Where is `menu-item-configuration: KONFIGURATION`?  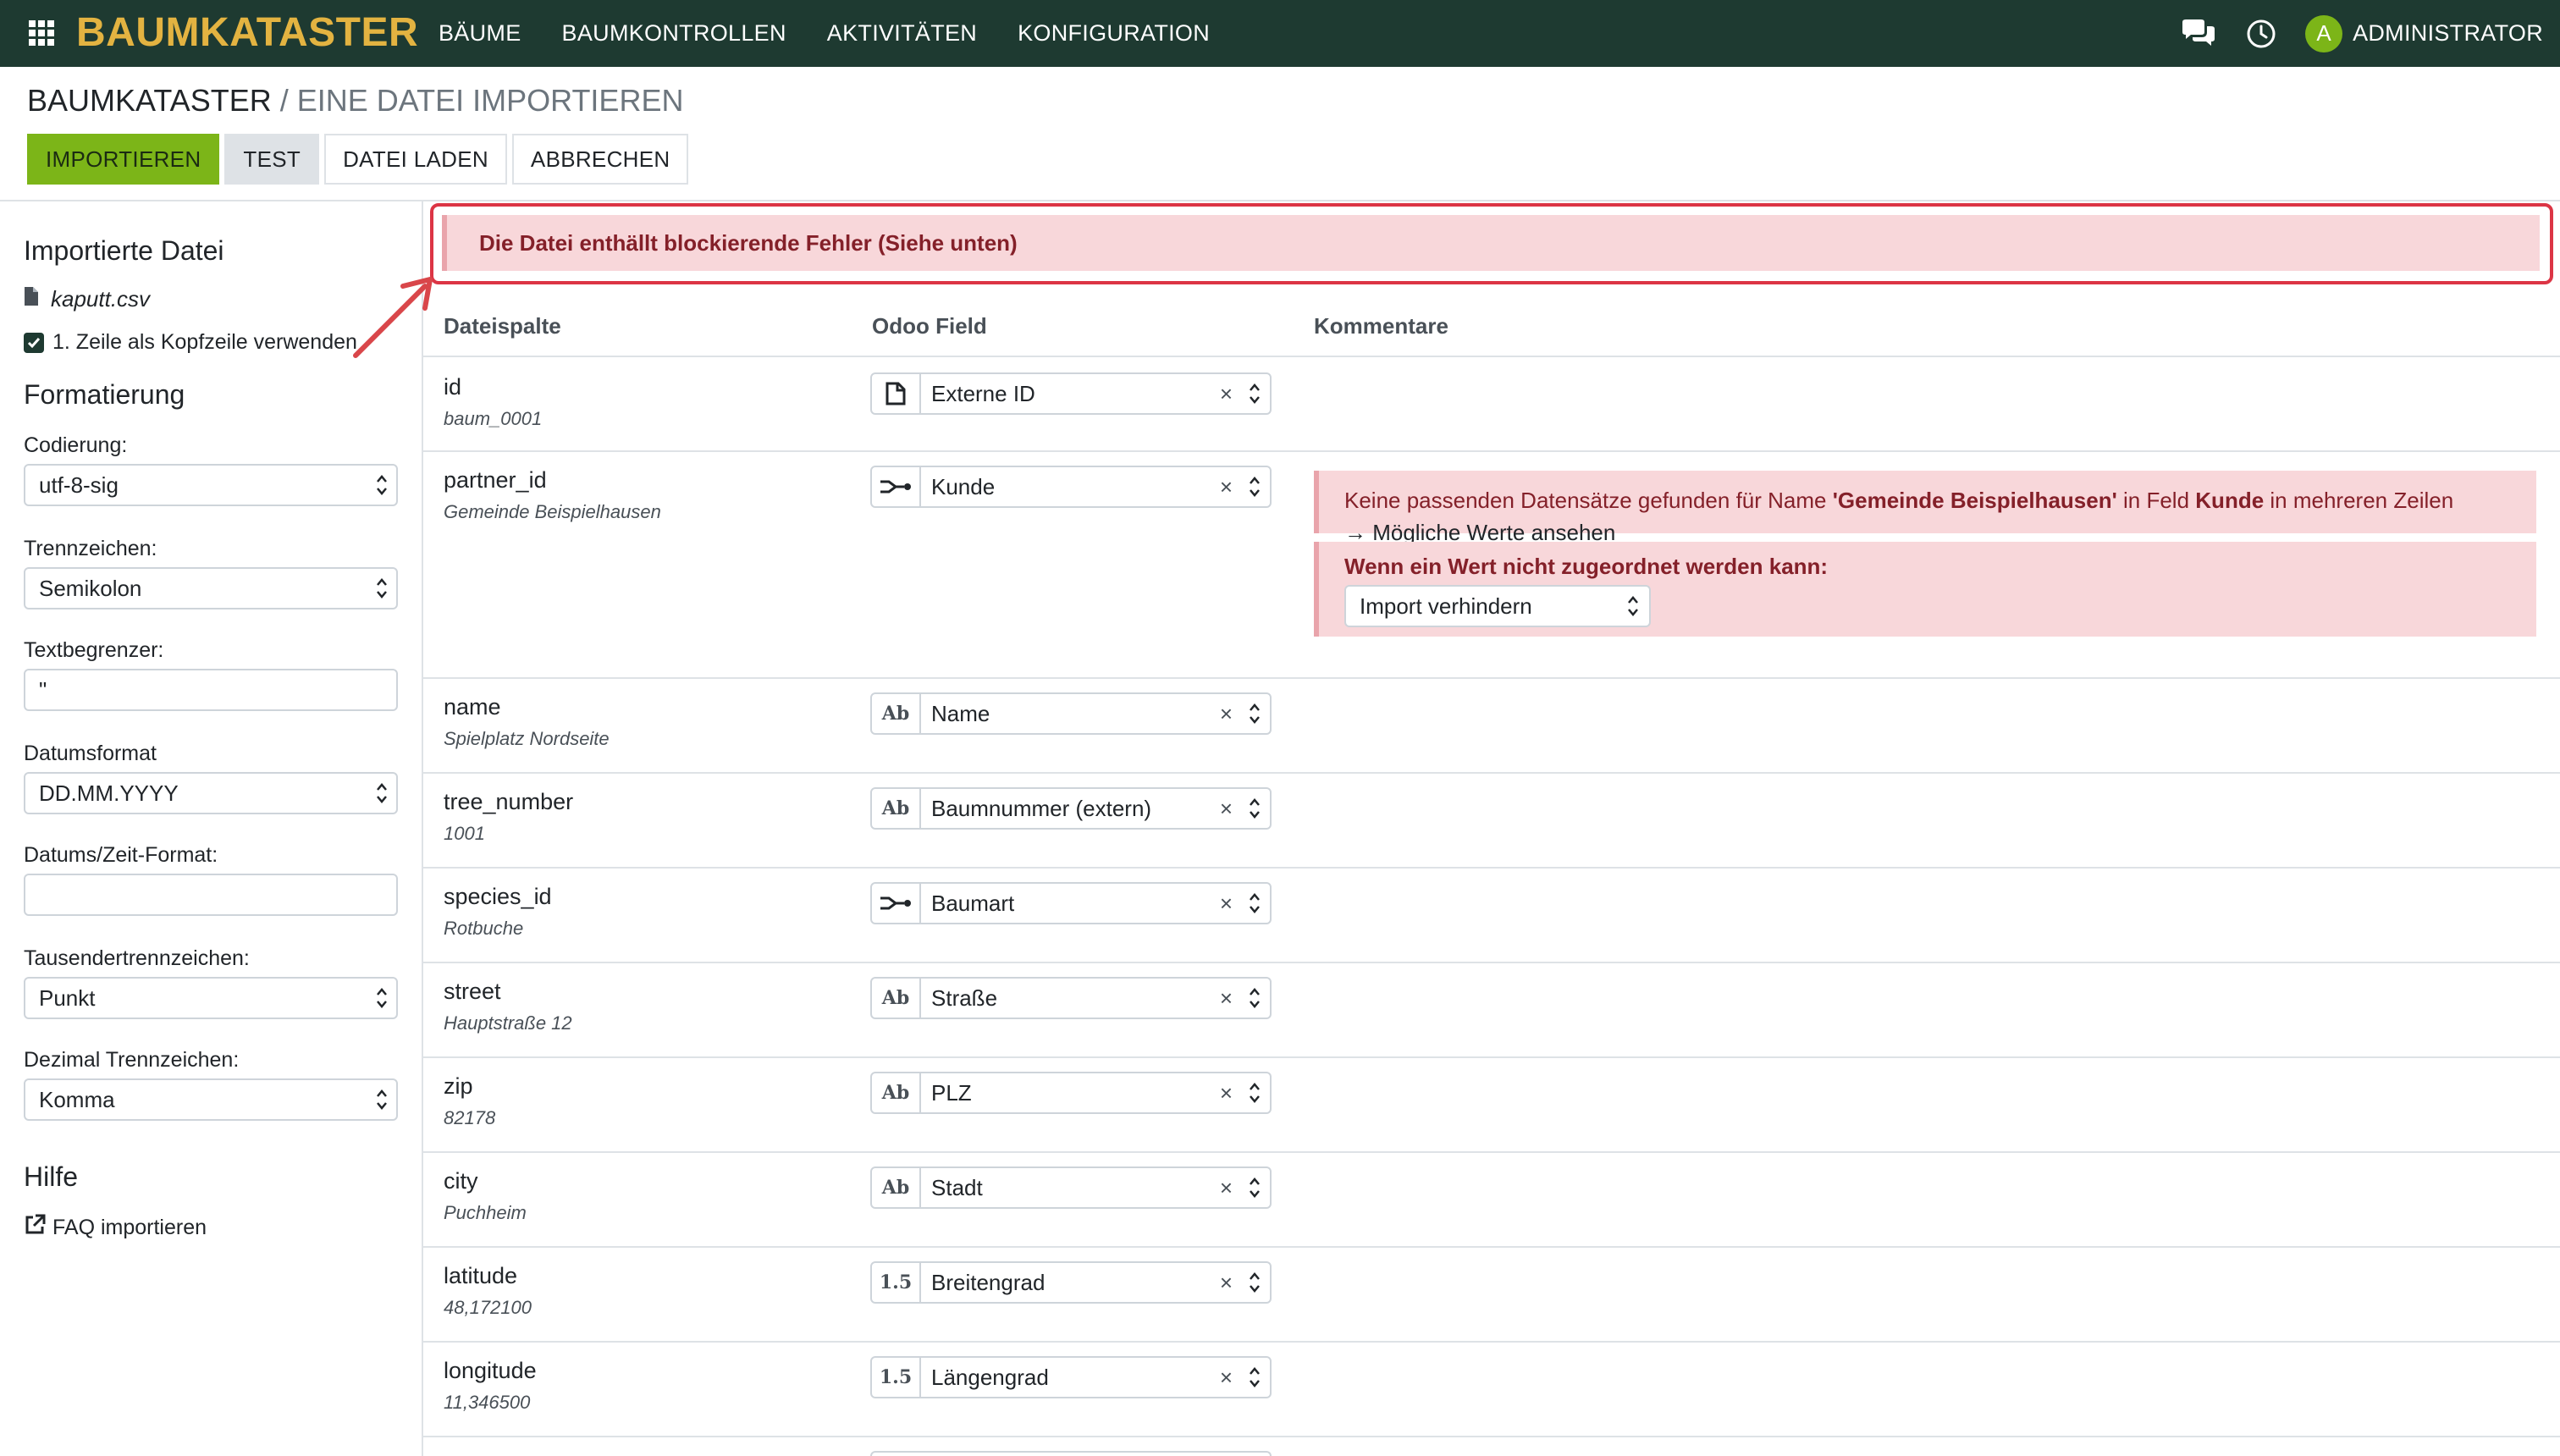 menu-item-configuration: KONFIGURATION is located at coordinates (1114, 33).